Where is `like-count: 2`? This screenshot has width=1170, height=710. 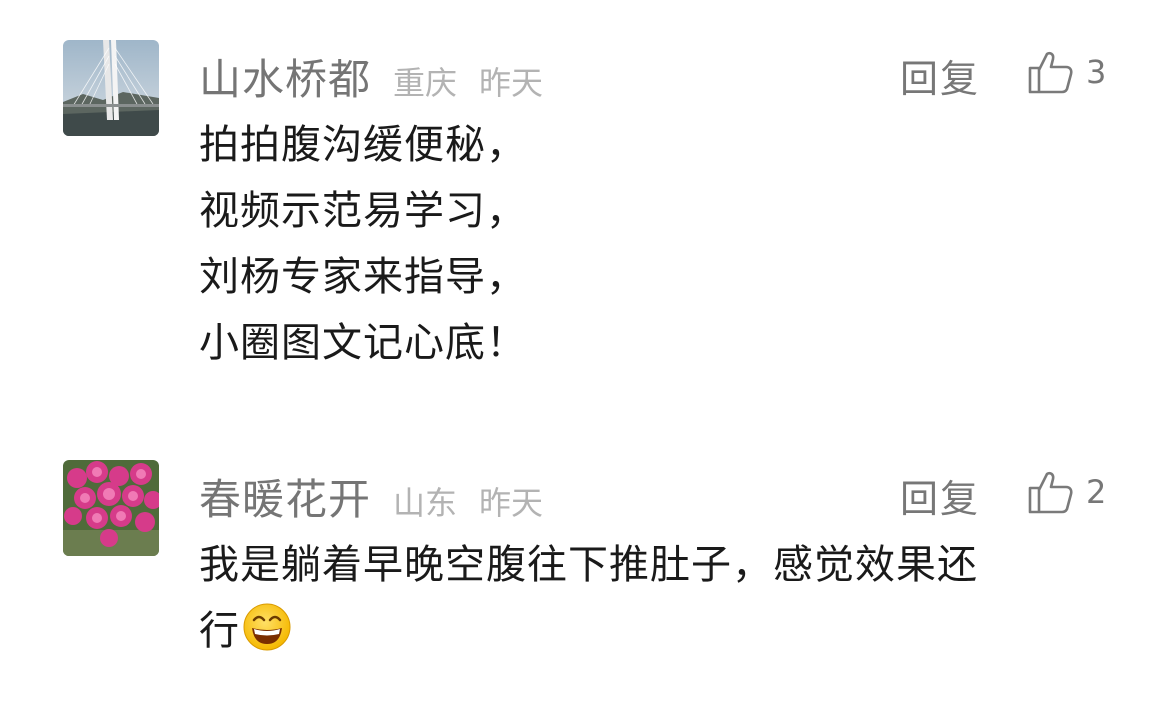 like-count: 2 is located at coordinates (1096, 492).